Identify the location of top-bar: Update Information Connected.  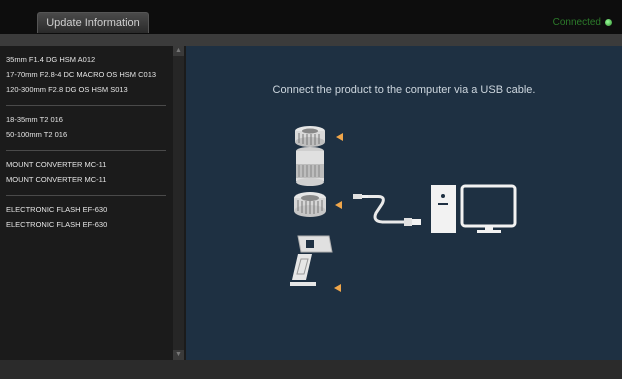
(311, 17).